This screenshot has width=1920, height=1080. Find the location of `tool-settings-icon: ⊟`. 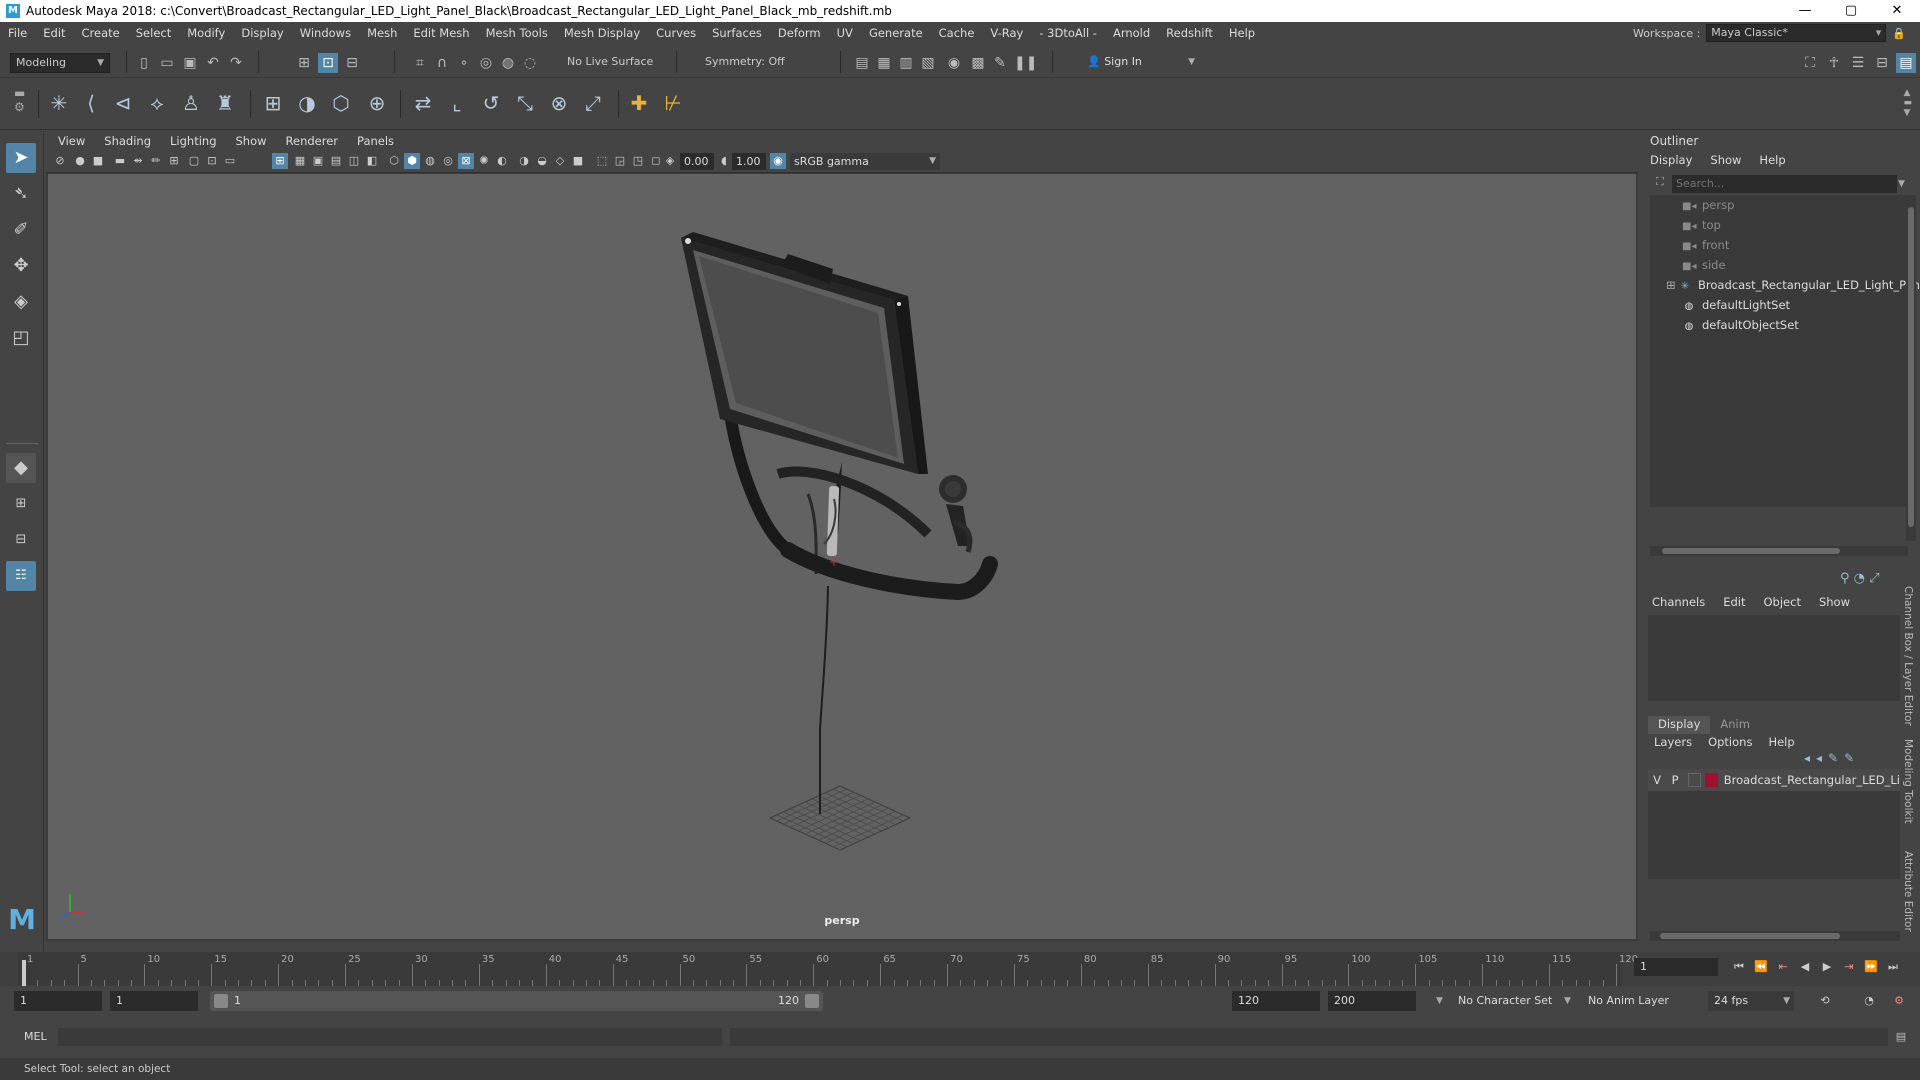

tool-settings-icon: ⊟ is located at coordinates (1882, 63).